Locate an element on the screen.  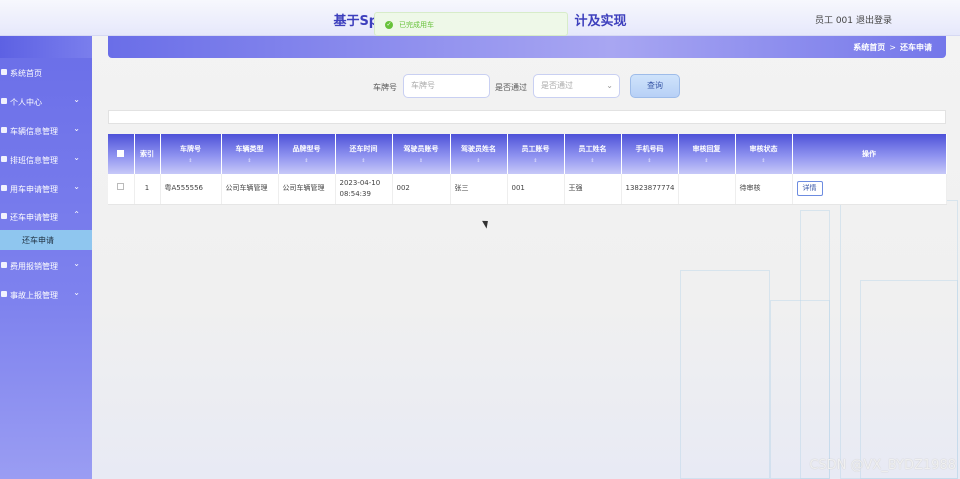
cell-action: 详情 is located at coordinates (869, 189).